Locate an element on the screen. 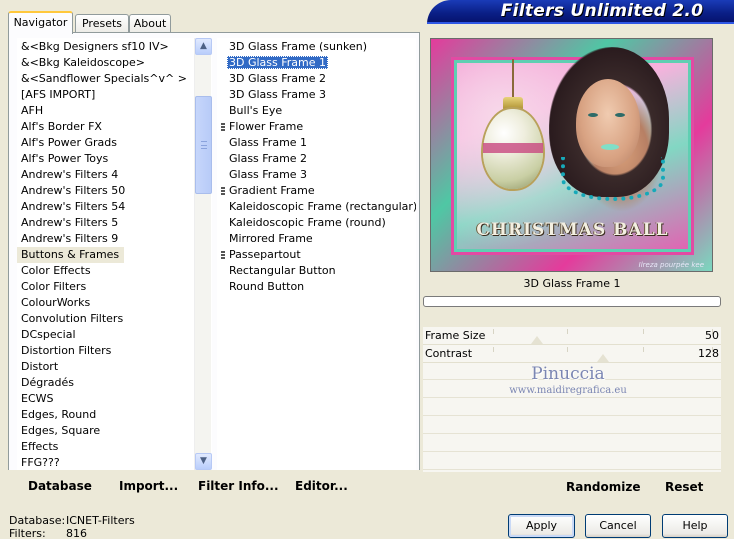 The image size is (734, 539). filter-item: 3D Glass Frame 2 is located at coordinates (316, 79).